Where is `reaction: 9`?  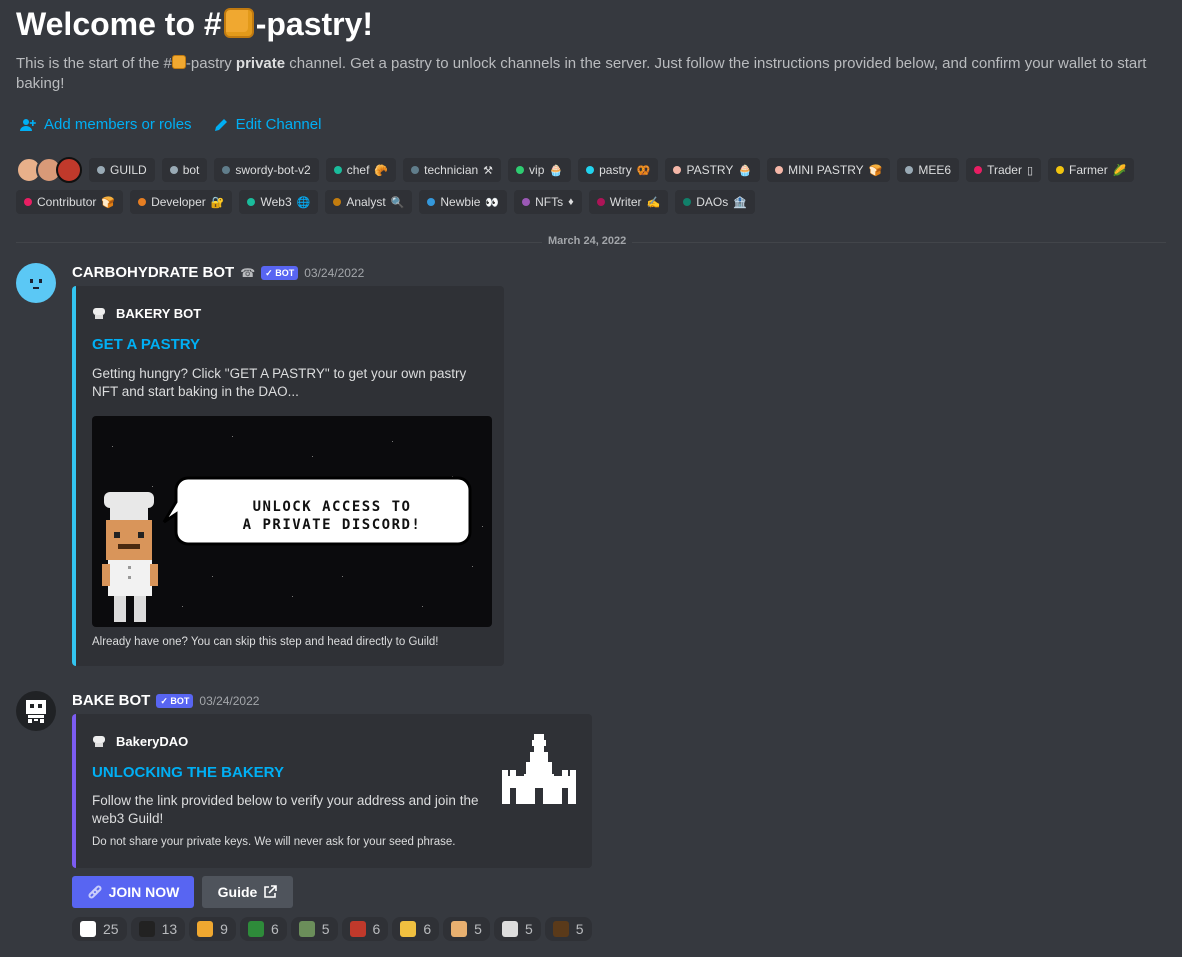
reaction: 9 is located at coordinates (212, 929).